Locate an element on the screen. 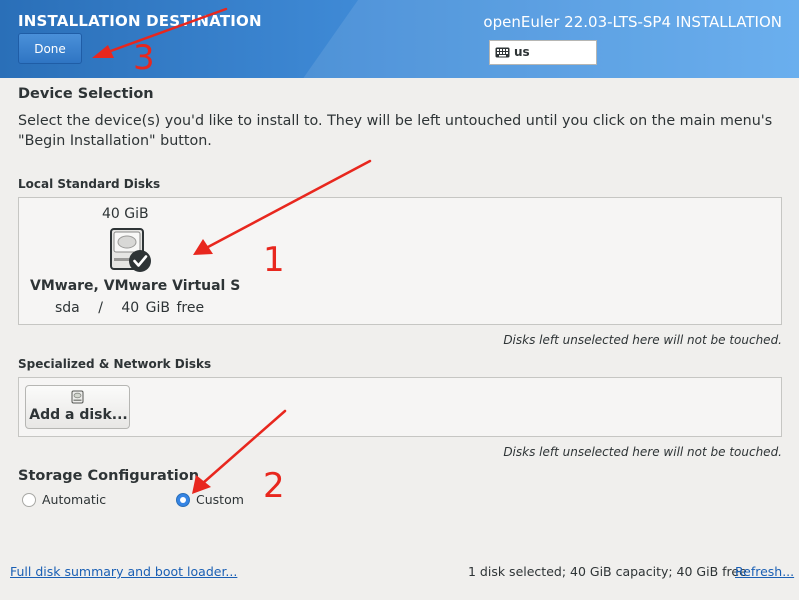  product-title: openEuler 22.03-LTS-SP4 INSTALLATION is located at coordinates (632, 22).